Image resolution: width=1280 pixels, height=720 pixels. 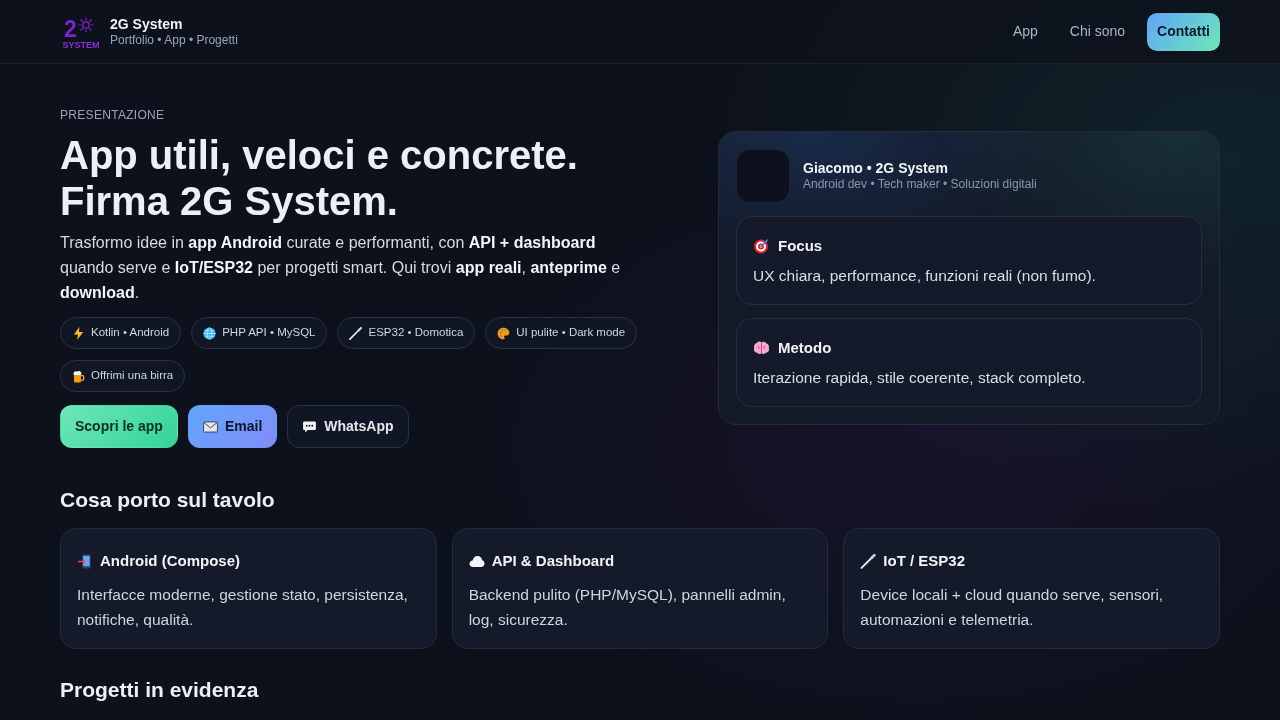 What do you see at coordinates (319, 178) in the screenshot?
I see `hero-heading: App utili, veloci e concrete. Firma 2G System.` at bounding box center [319, 178].